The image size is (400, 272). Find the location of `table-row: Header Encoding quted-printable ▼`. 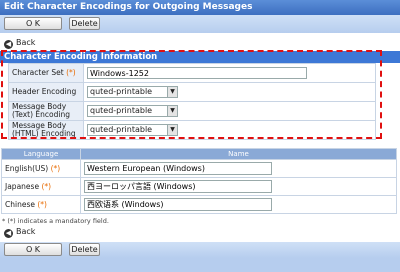

table-row: Header Encoding quted-printable ▼ is located at coordinates (192, 92).